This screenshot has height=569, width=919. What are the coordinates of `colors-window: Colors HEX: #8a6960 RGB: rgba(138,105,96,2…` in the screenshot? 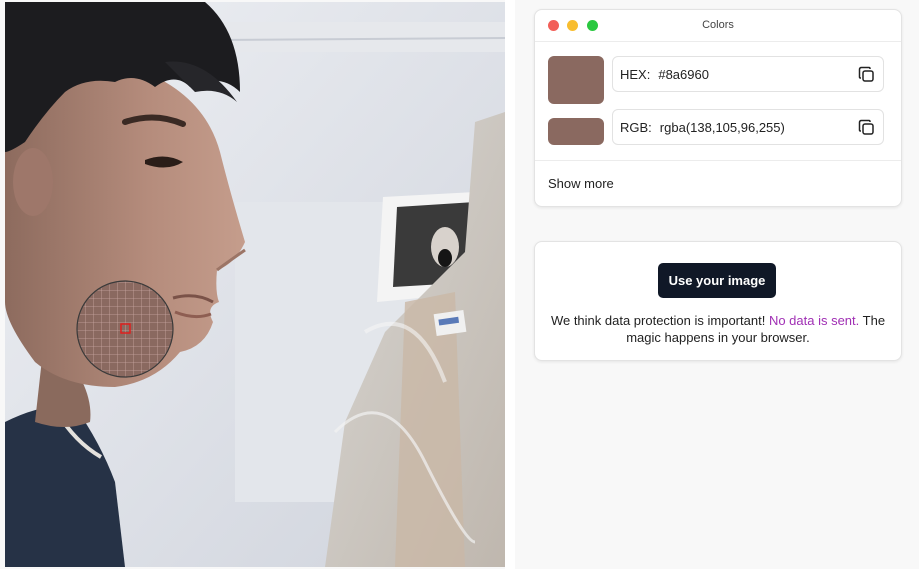 It's located at (718, 108).